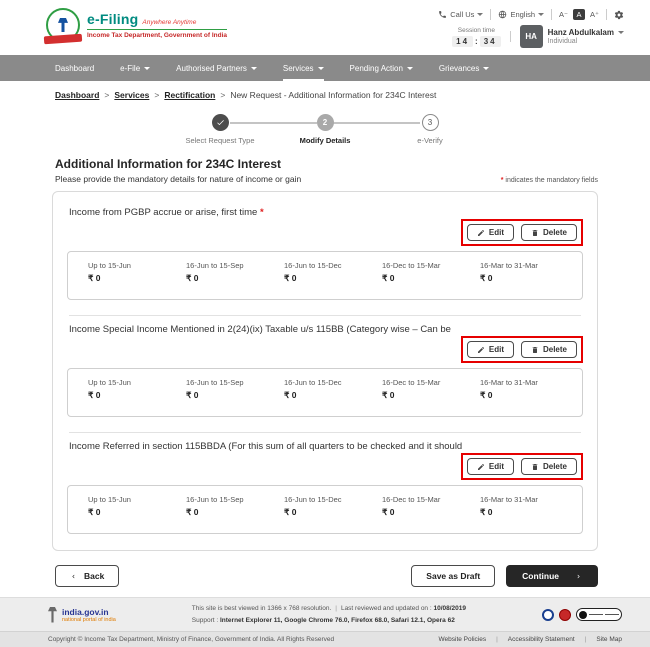 The image size is (650, 647). Describe the element at coordinates (443, 14) in the screenshot. I see `phone-icon` at that location.